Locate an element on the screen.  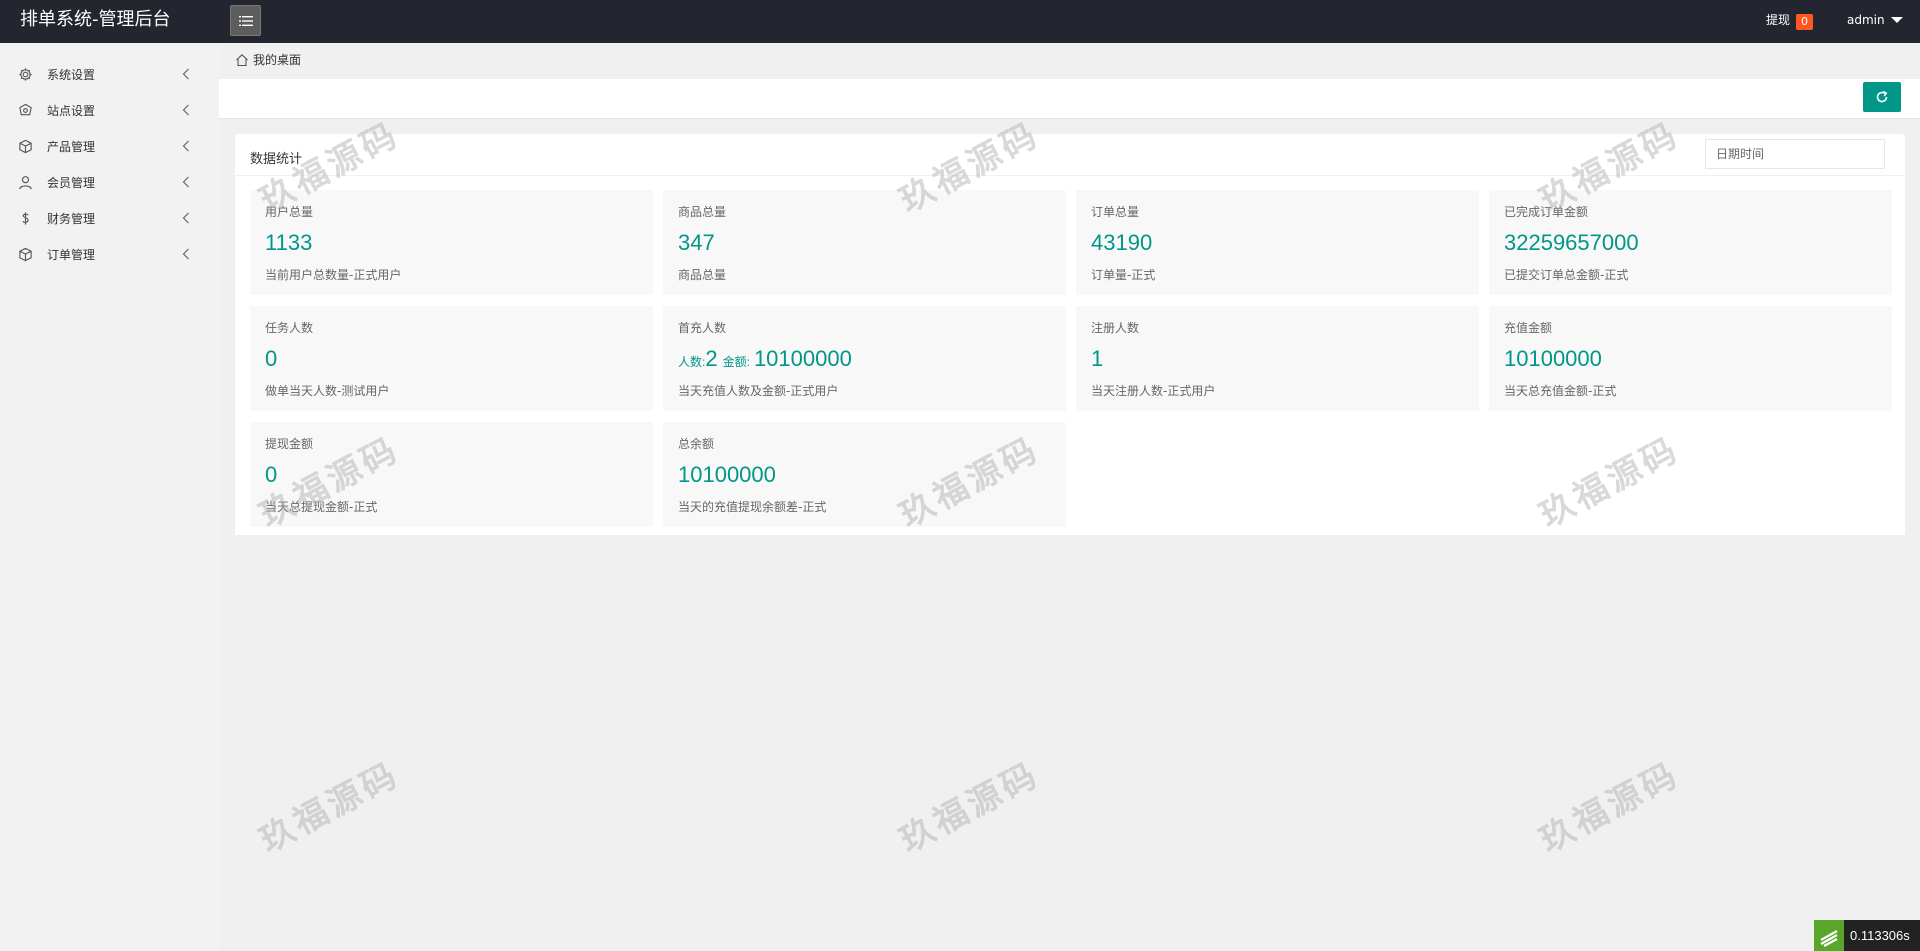
stat-title: 已完成订单金额 is located at coordinates (1546, 212).